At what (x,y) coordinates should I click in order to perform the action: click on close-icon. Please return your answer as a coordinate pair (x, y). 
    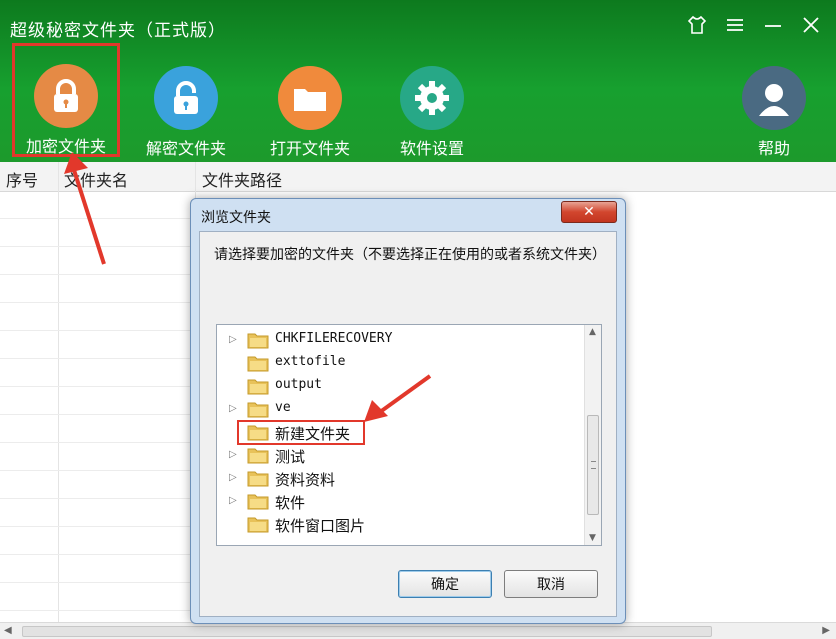
    Looking at the image, I should click on (811, 25).